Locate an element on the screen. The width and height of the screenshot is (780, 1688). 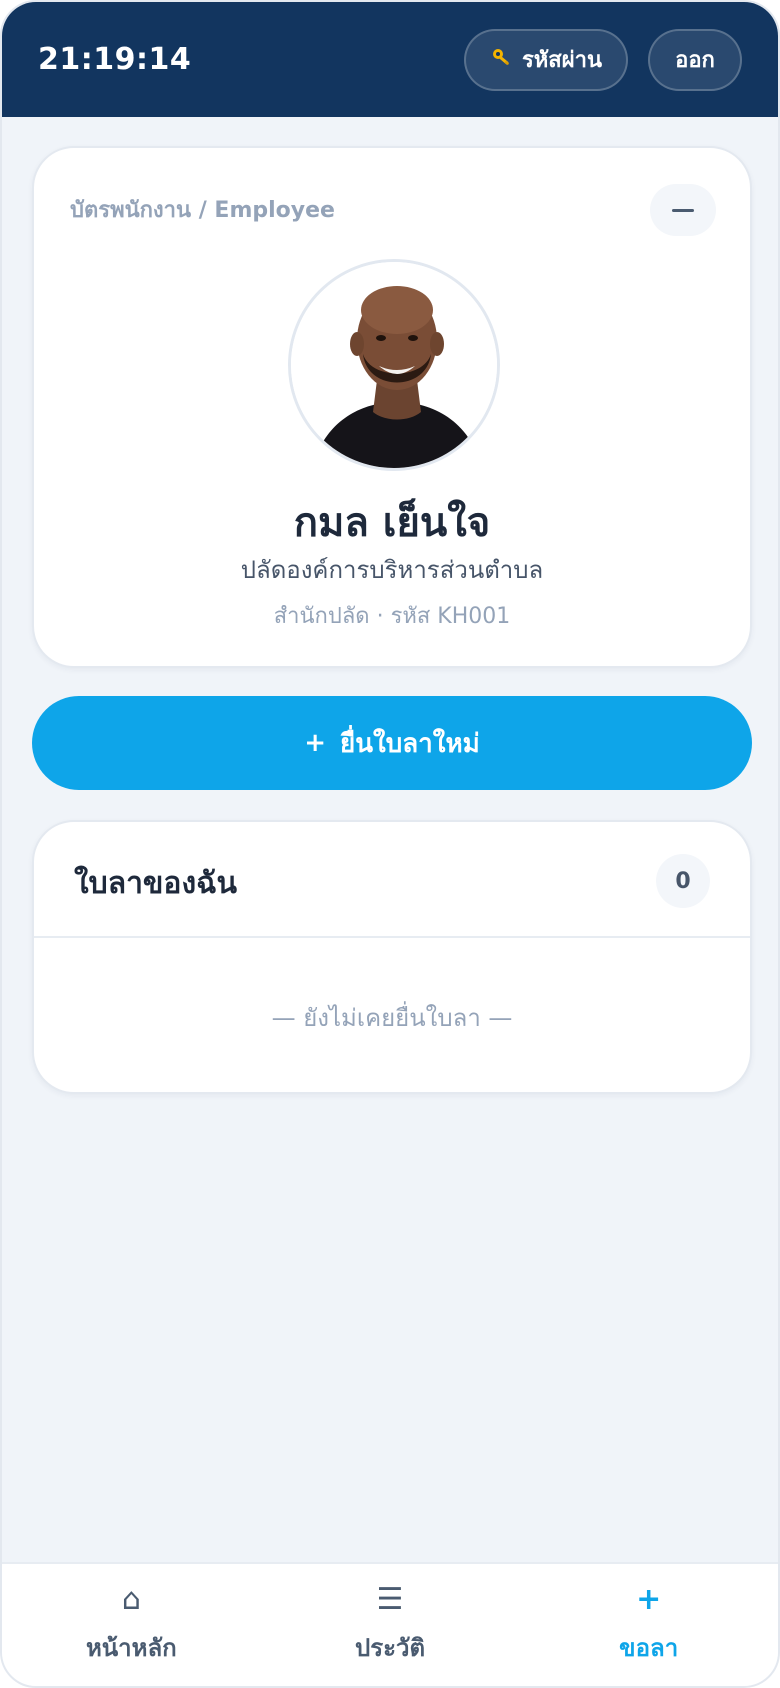
employee-avatar is located at coordinates (394, 365).